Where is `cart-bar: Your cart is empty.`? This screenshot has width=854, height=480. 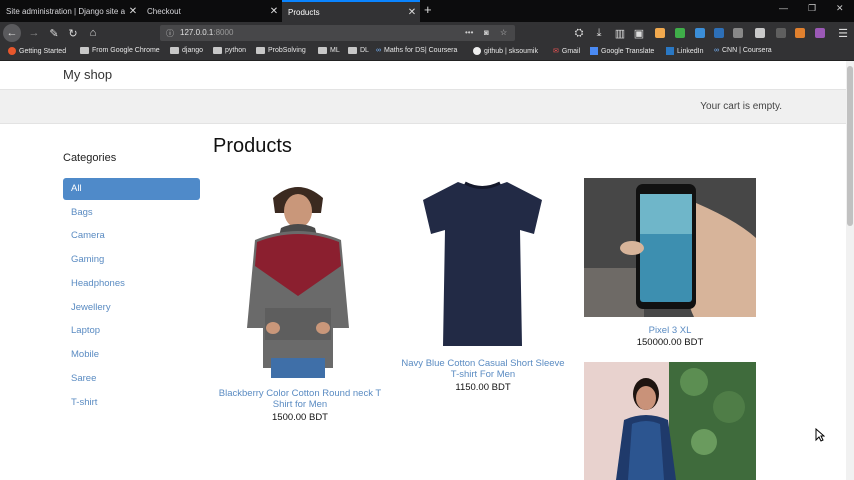
cart-bar: Your cart is empty. is located at coordinates (423, 106).